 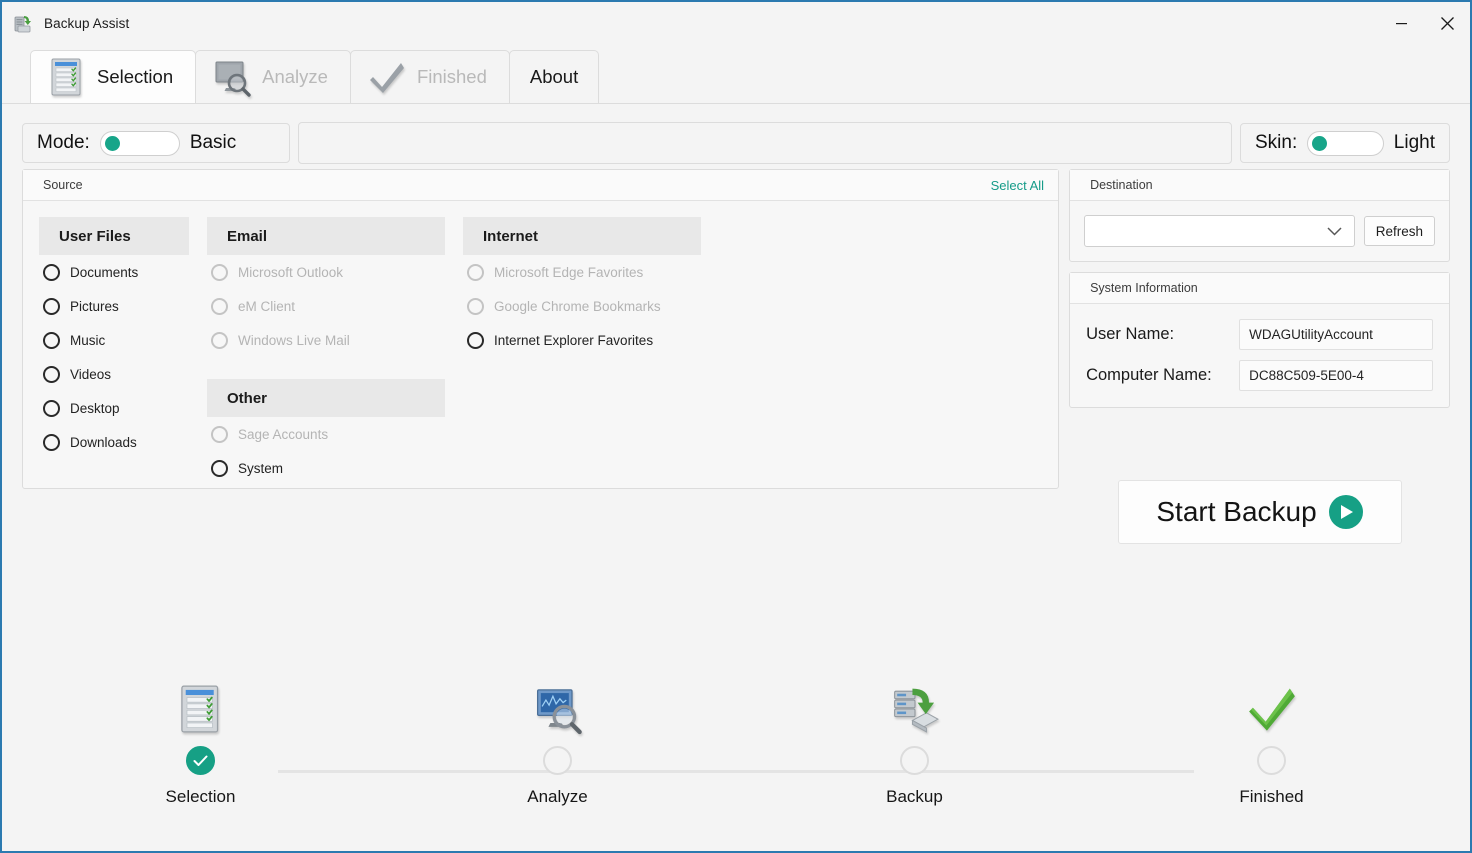 I want to click on system-info-row: User Name: WDAGUtilityAccount, so click(x=1259, y=334).